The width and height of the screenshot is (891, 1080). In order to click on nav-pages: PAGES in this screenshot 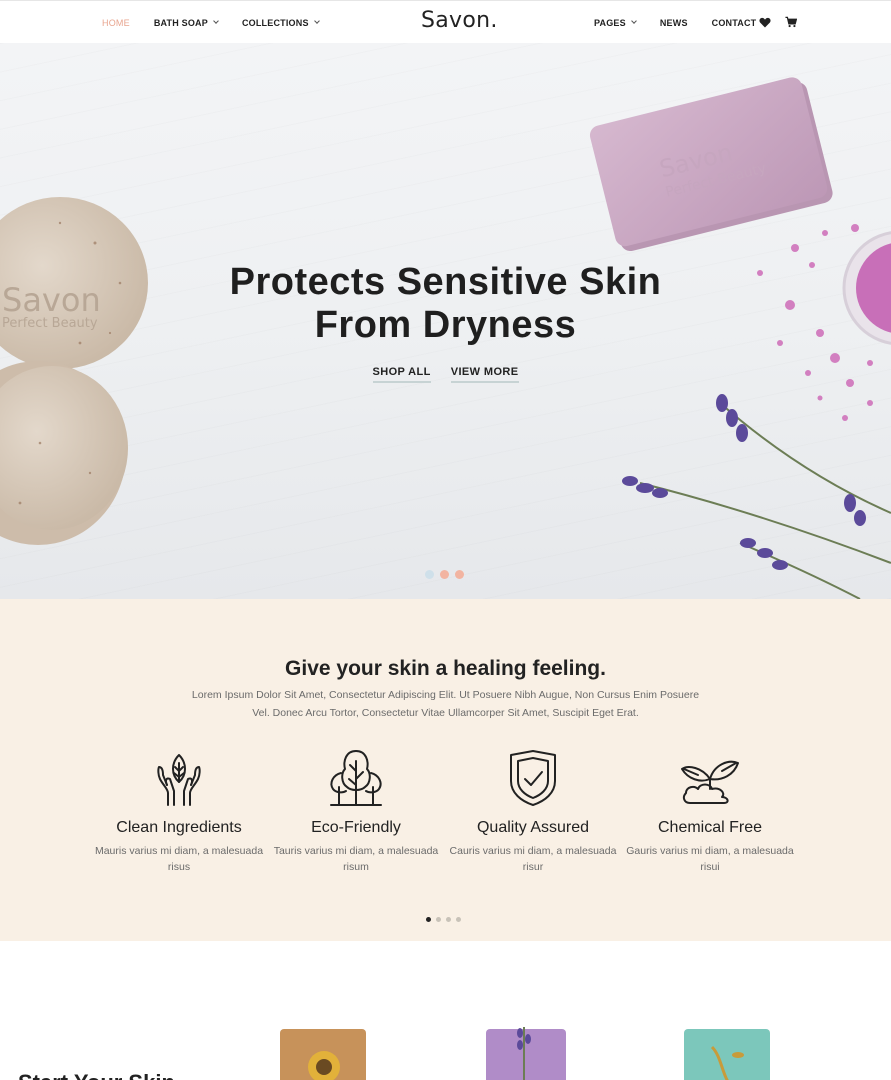, I will do `click(615, 22)`.